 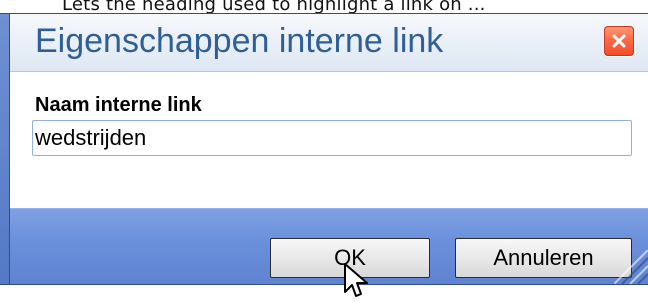 I want to click on cancel-button: Annuleren, so click(x=543, y=258).